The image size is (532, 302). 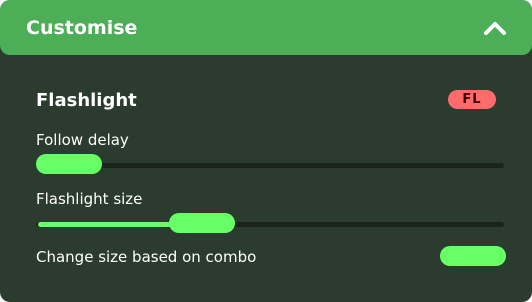 What do you see at coordinates (473, 256) in the screenshot?
I see `change-size-combo-toggle` at bounding box center [473, 256].